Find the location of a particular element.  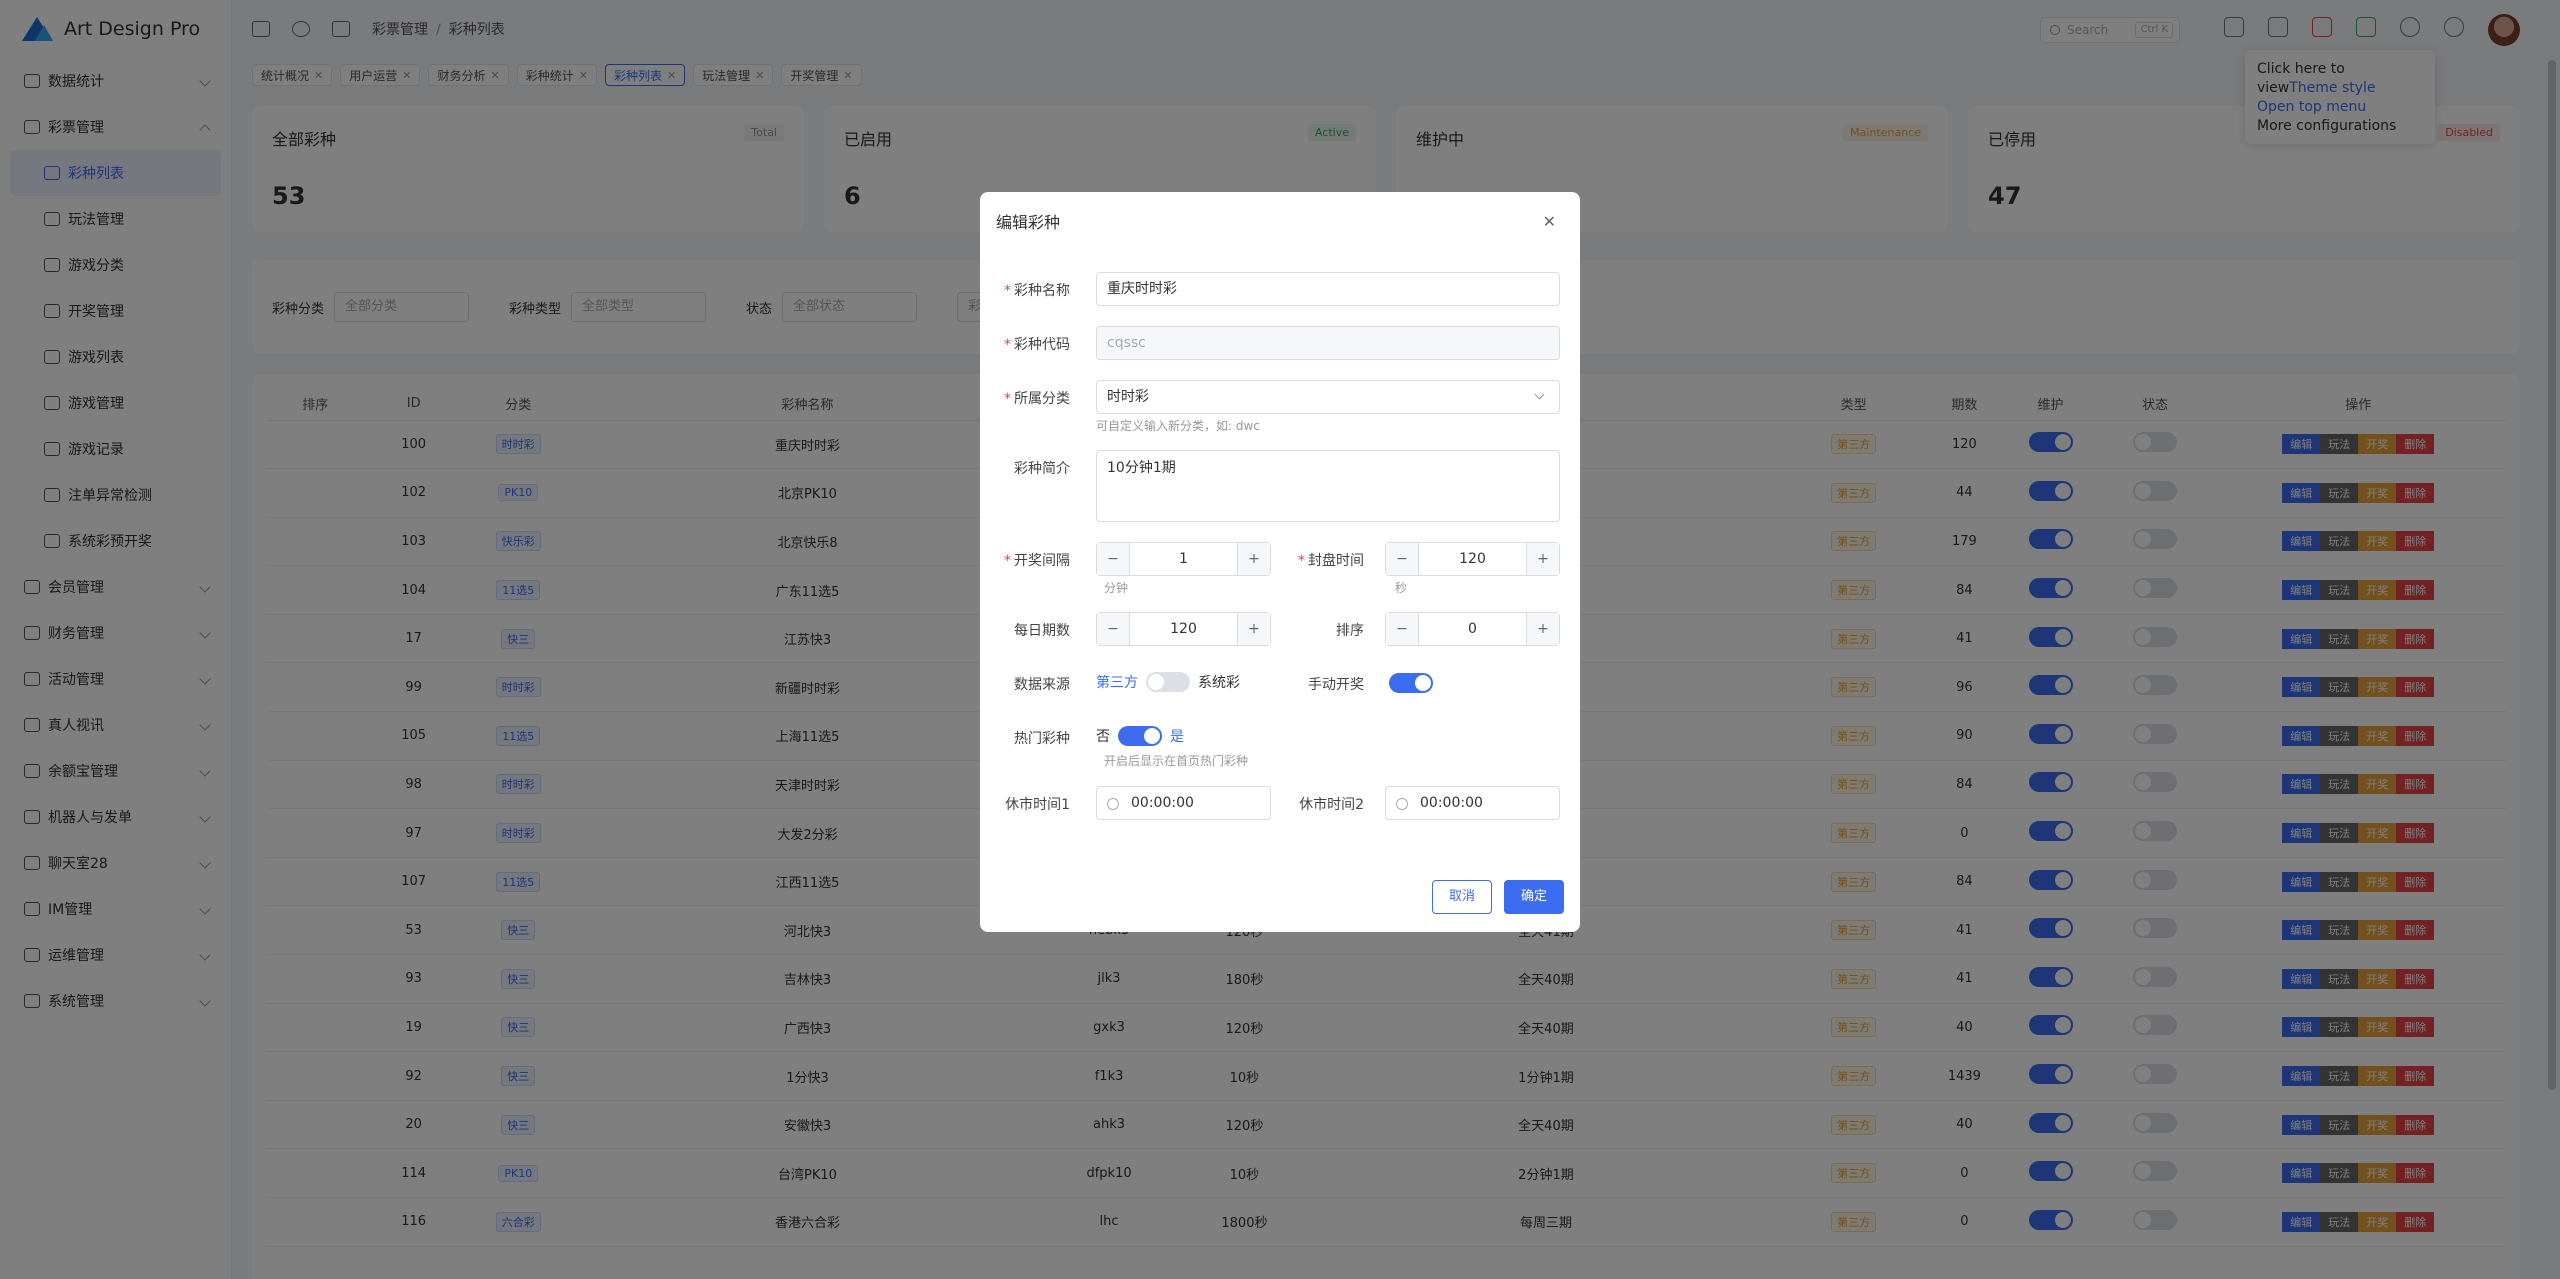

hot-option-no: 否 is located at coordinates (1103, 736).